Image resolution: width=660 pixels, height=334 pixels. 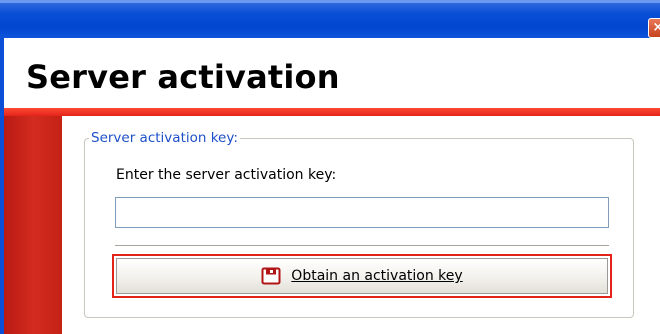 I want to click on page-title: Server activation, so click(x=183, y=77).